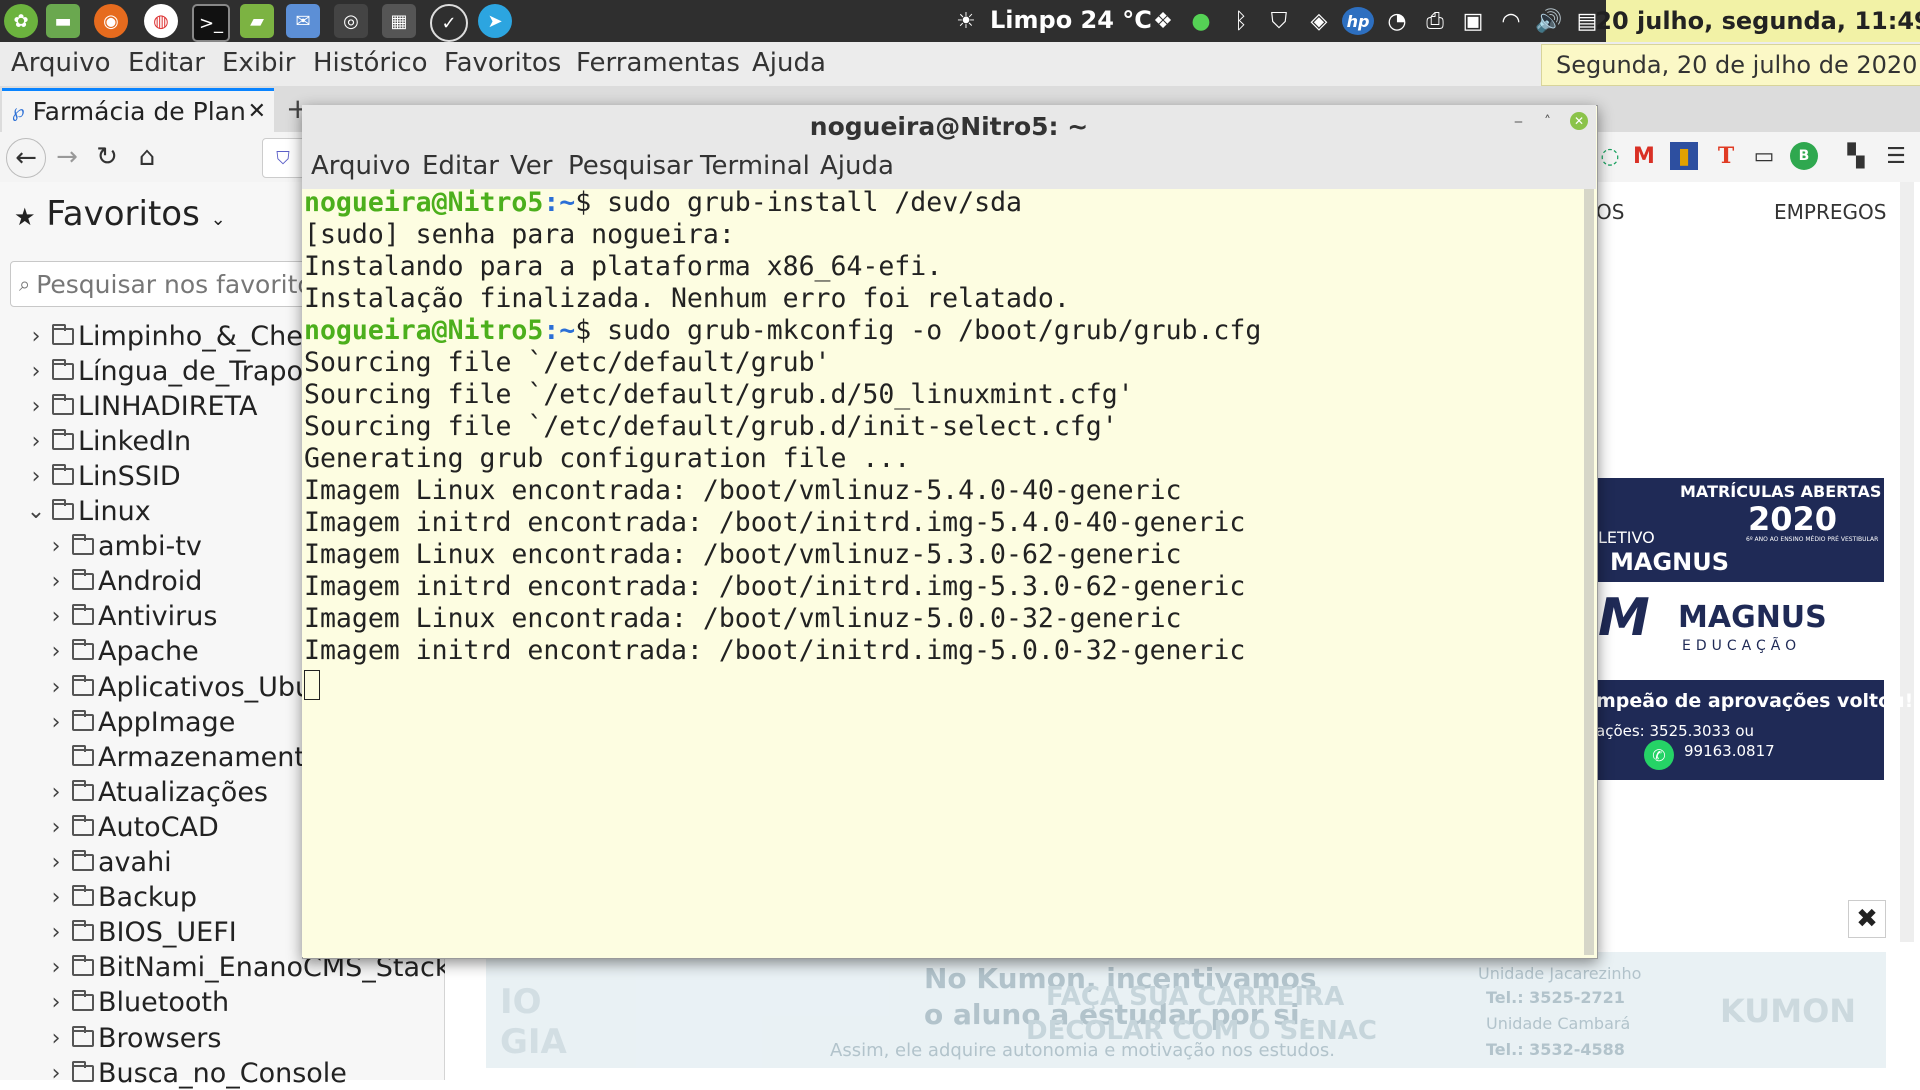  I want to click on bookmark-folder: › Bluetooth, so click(137, 1003).